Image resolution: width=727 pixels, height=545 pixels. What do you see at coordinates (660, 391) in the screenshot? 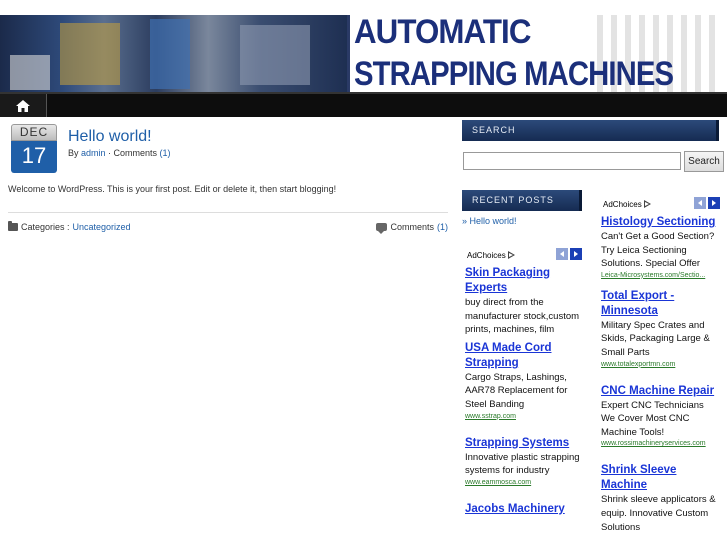
I see `ad-title-link: CNC Machine Repair` at bounding box center [660, 391].